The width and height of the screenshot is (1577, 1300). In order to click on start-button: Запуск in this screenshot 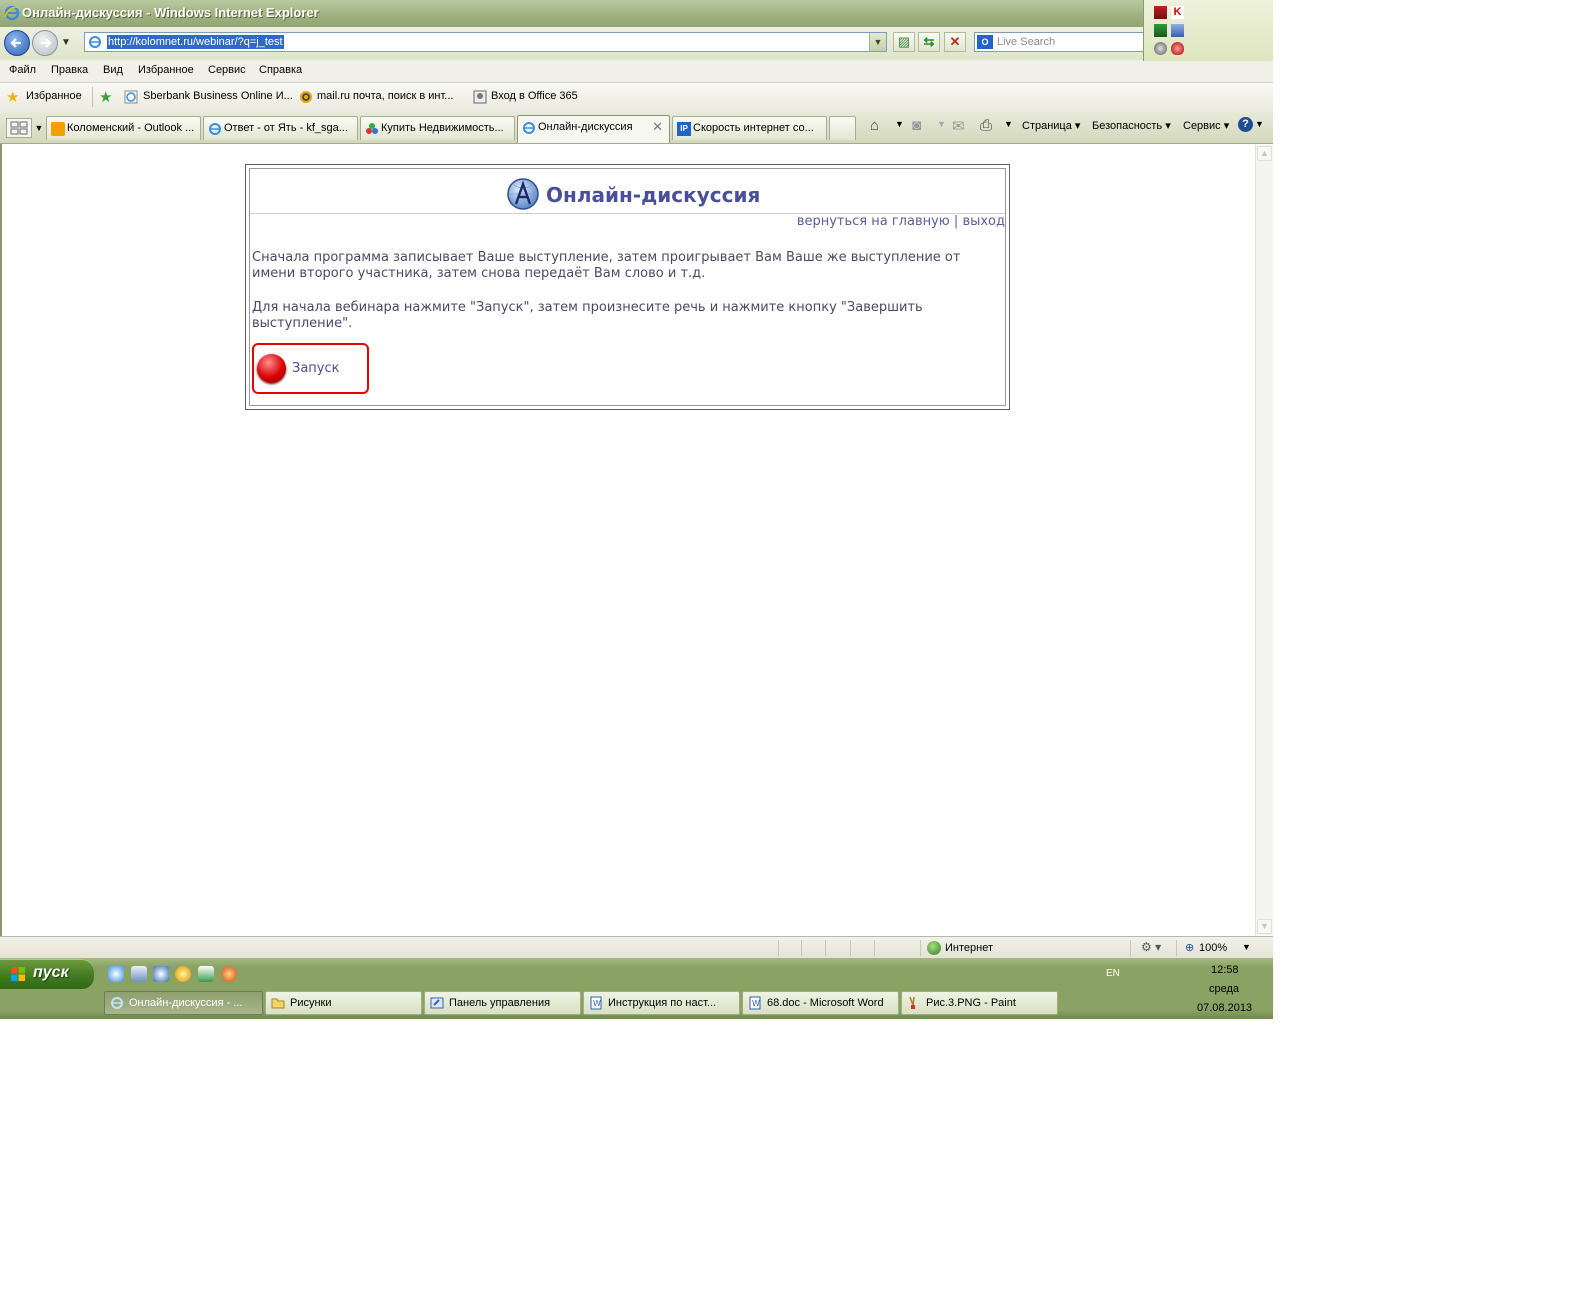, I will do `click(310, 368)`.